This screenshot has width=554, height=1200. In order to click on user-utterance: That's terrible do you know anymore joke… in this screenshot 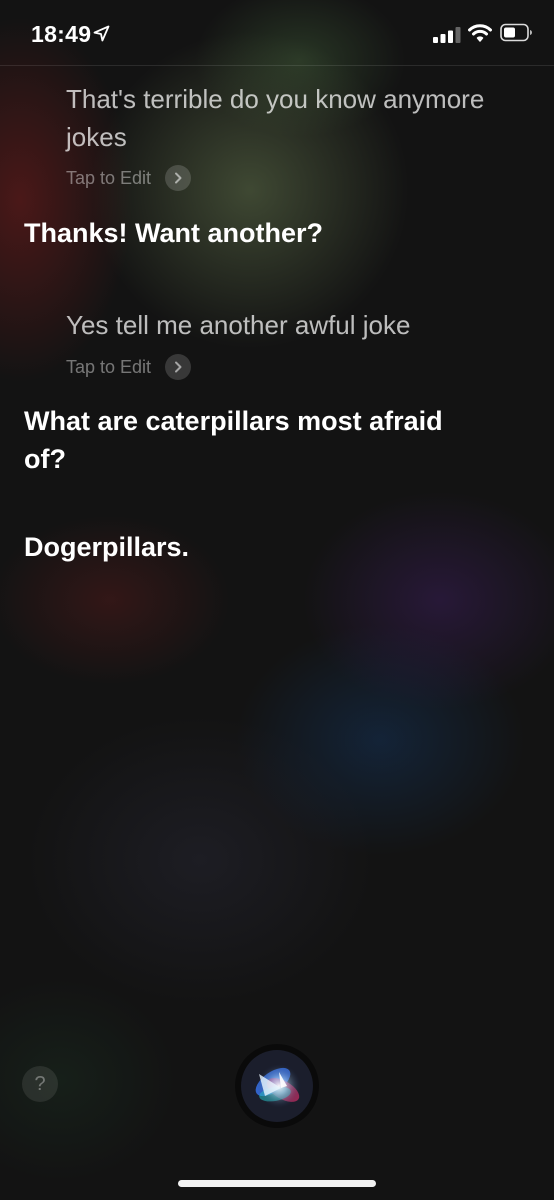, I will do `click(275, 118)`.